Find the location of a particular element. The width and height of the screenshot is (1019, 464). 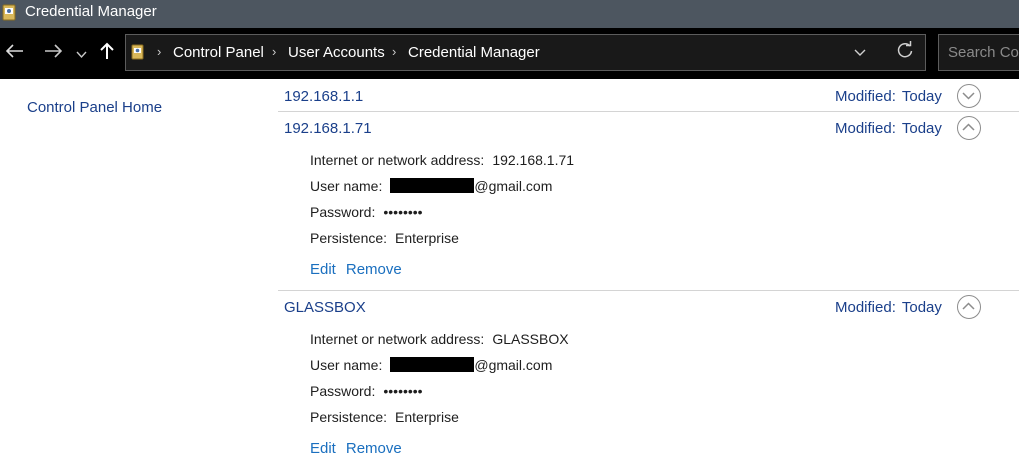

title-bar: Credential Manager is located at coordinates (509, 14).